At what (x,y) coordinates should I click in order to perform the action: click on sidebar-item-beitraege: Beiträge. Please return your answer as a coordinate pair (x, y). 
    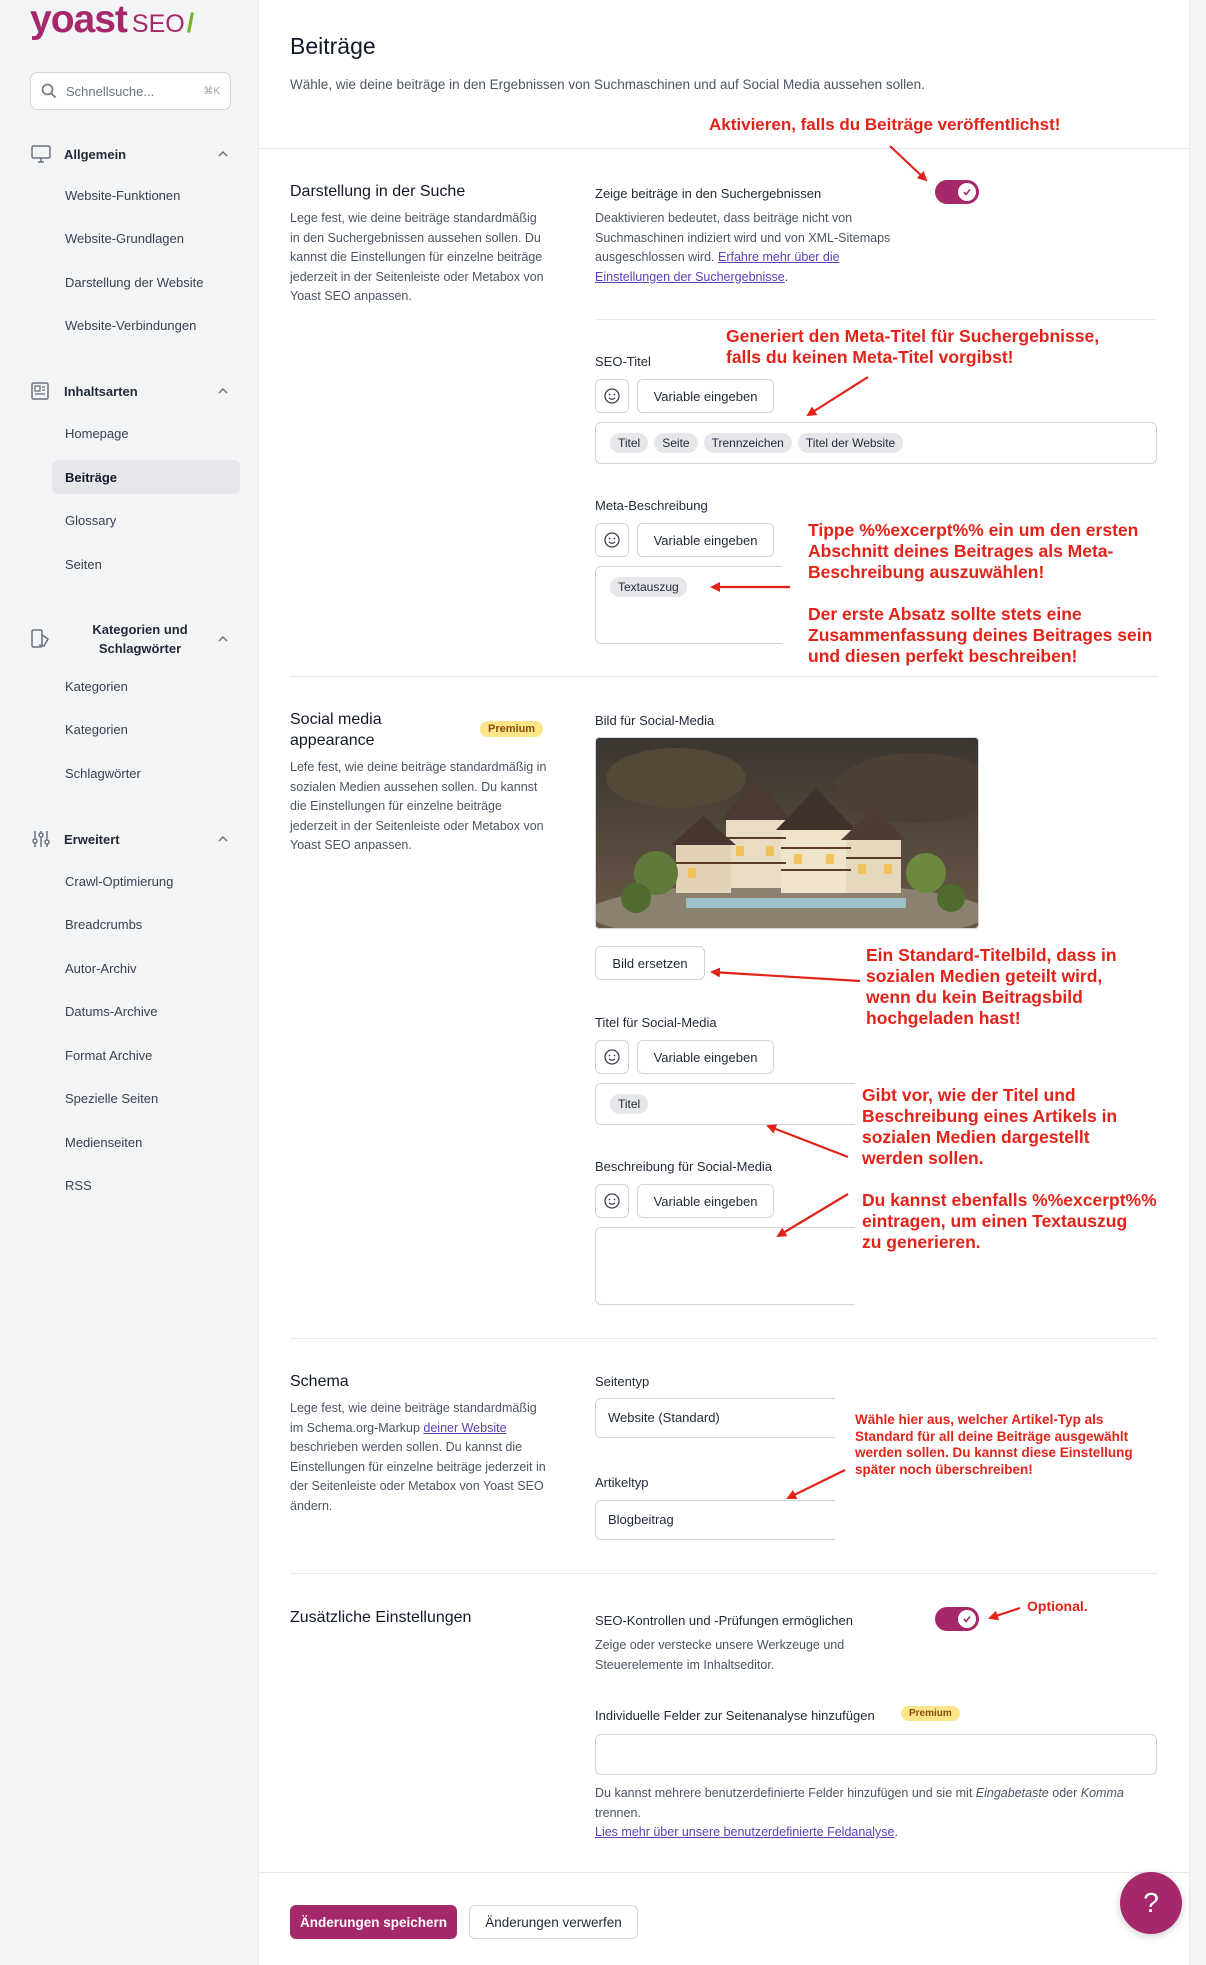
    Looking at the image, I should click on (146, 477).